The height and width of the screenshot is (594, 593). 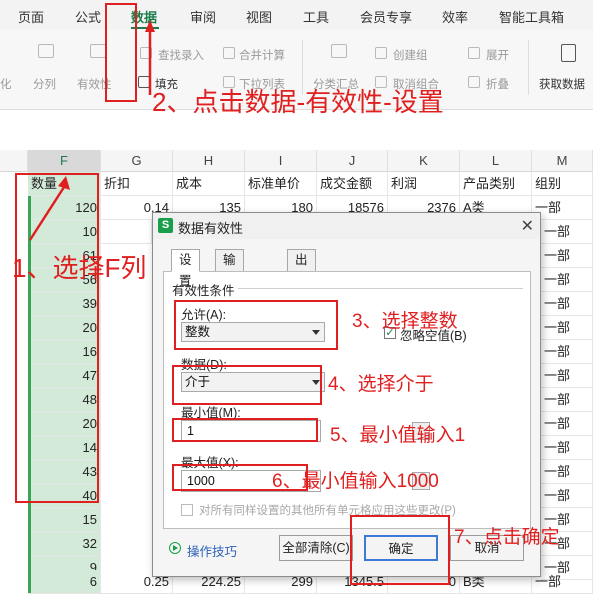 What do you see at coordinates (281, 161) in the screenshot?
I see `column-header-i: I` at bounding box center [281, 161].